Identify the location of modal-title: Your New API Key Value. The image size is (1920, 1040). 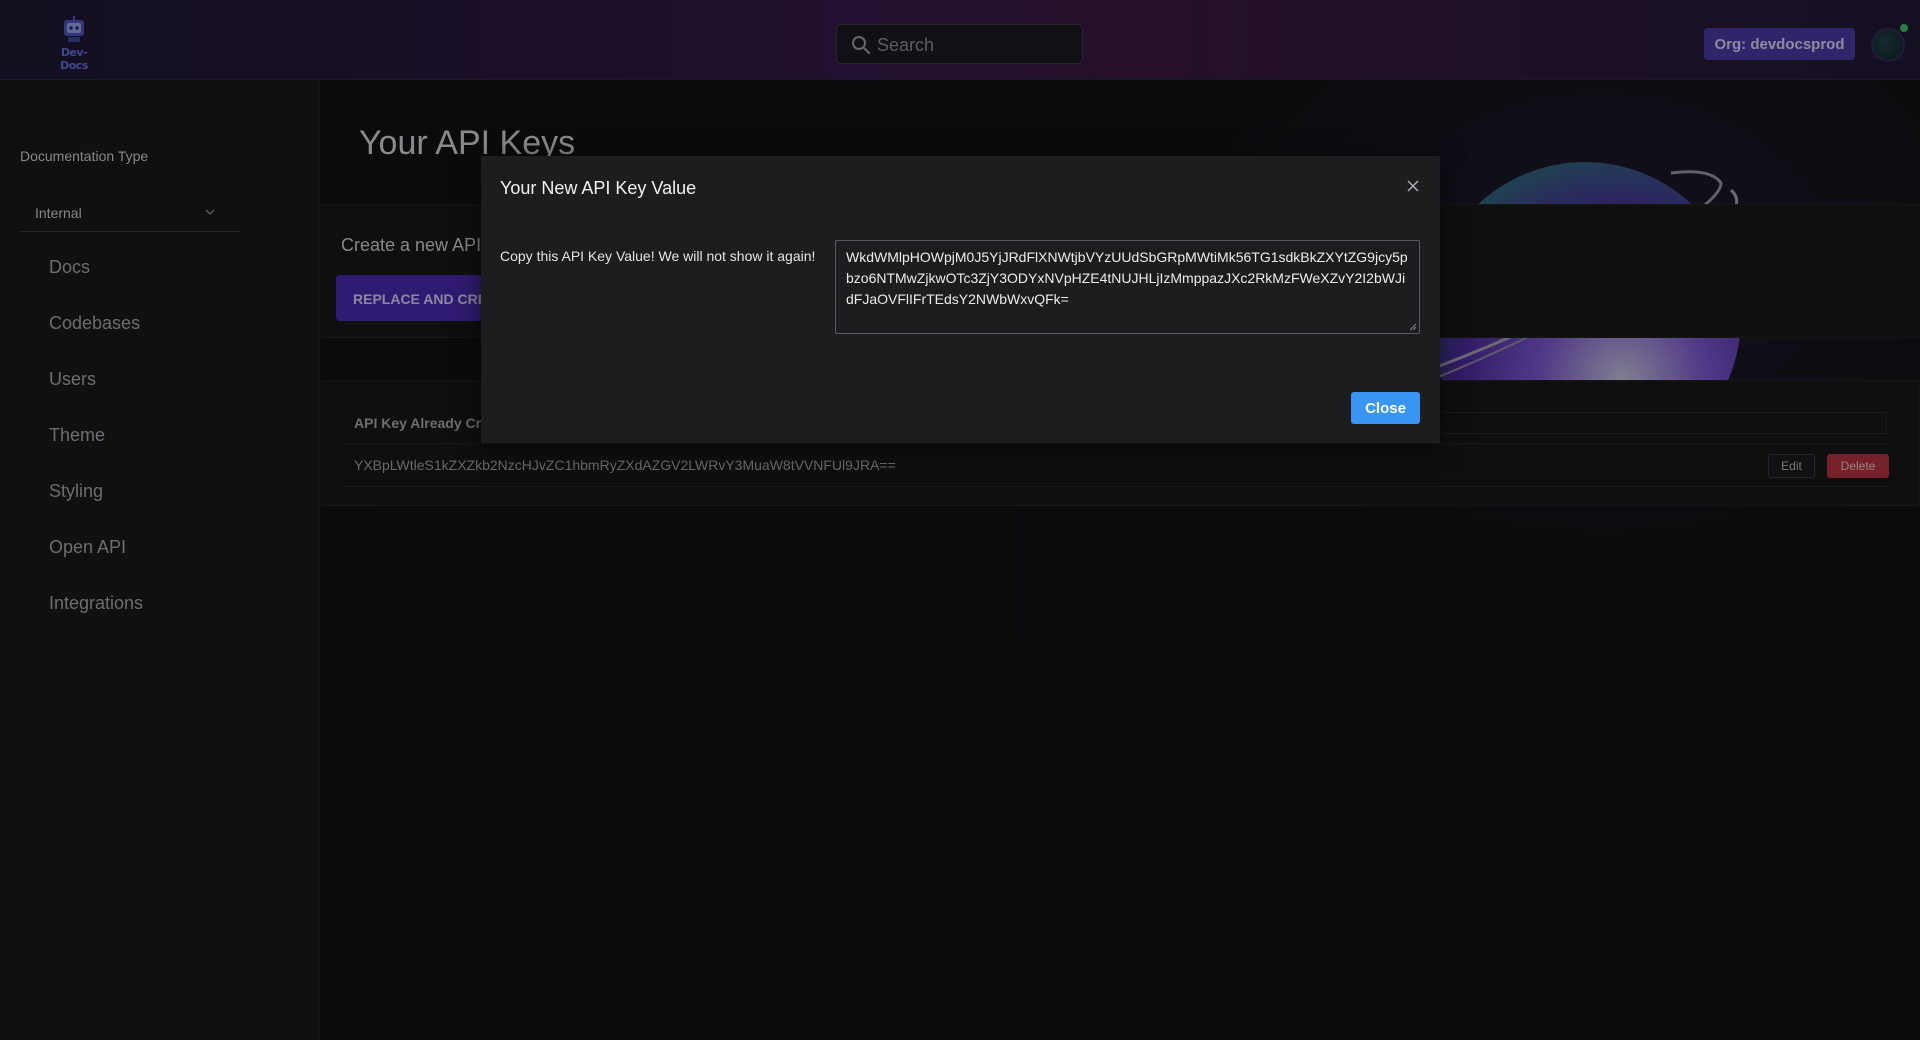
(598, 188).